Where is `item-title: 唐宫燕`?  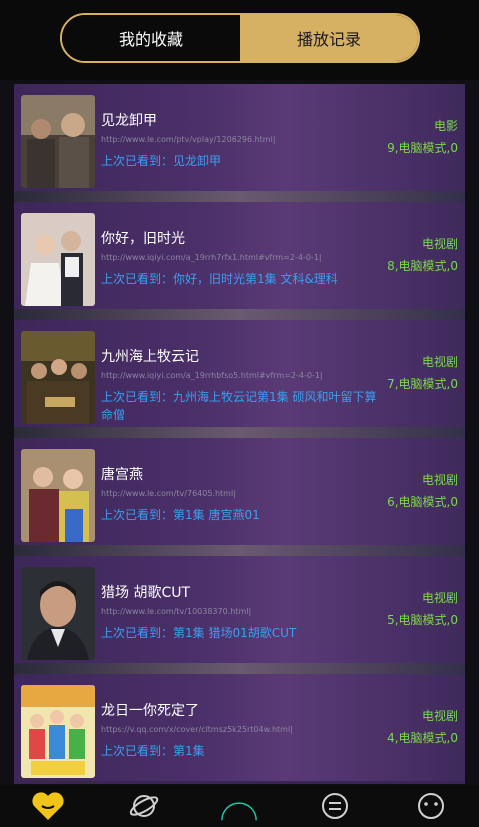 item-title: 唐宫燕 is located at coordinates (122, 475).